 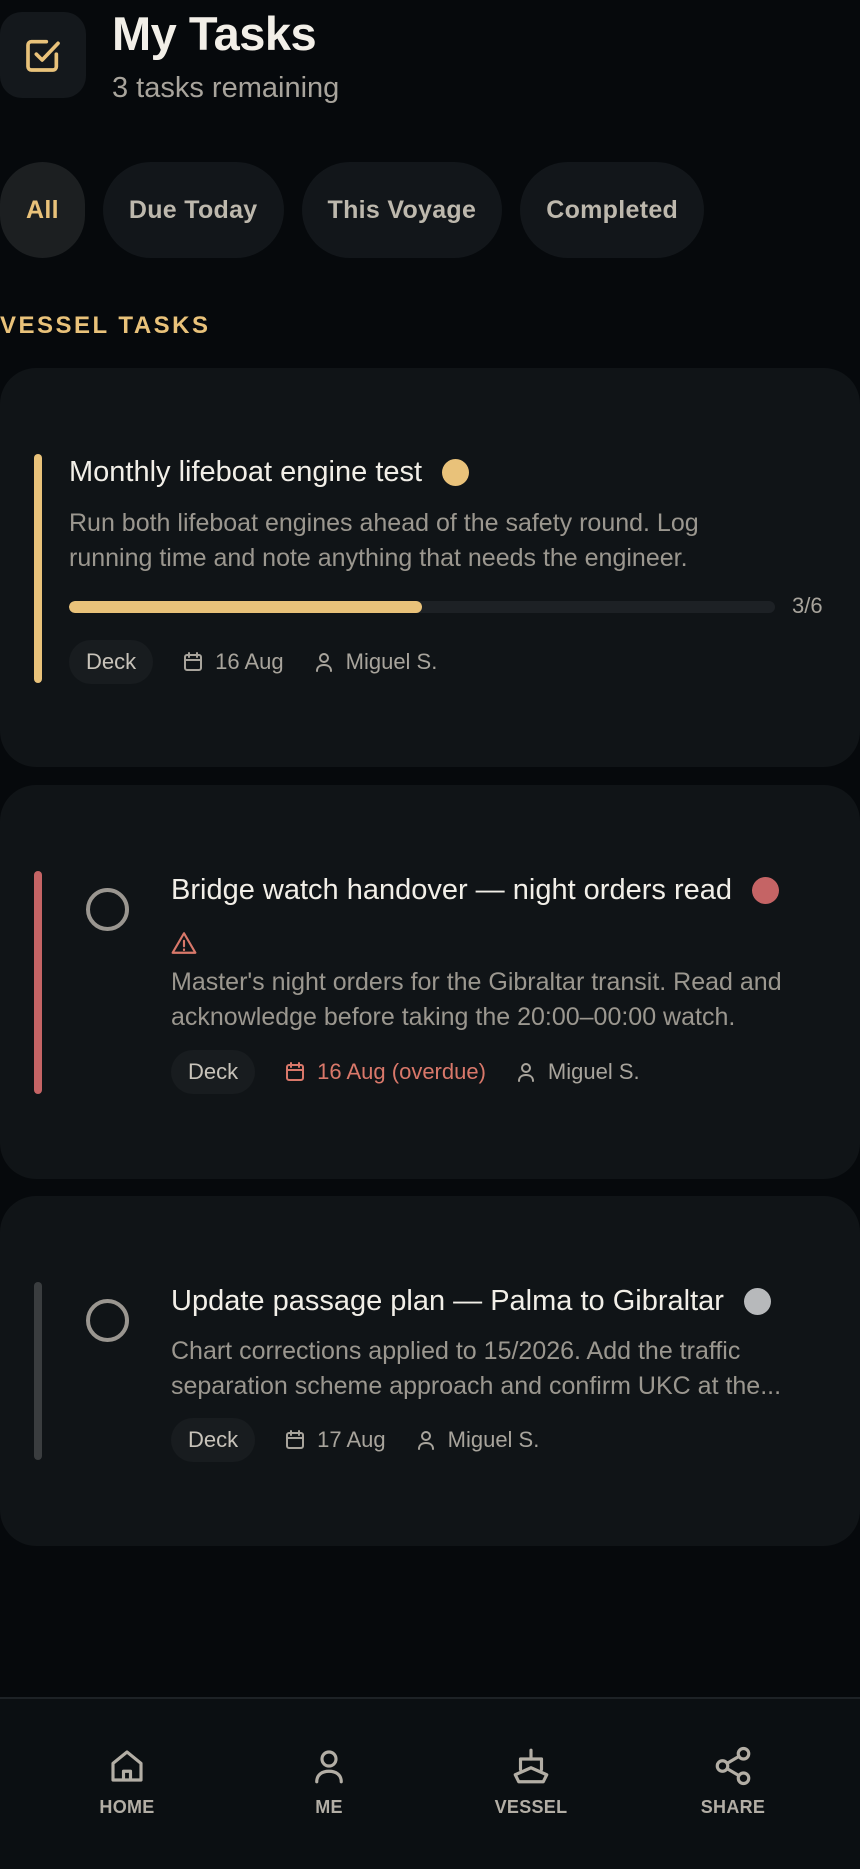 I want to click on task-title: Monthly lifeboat engine test, so click(x=269, y=472).